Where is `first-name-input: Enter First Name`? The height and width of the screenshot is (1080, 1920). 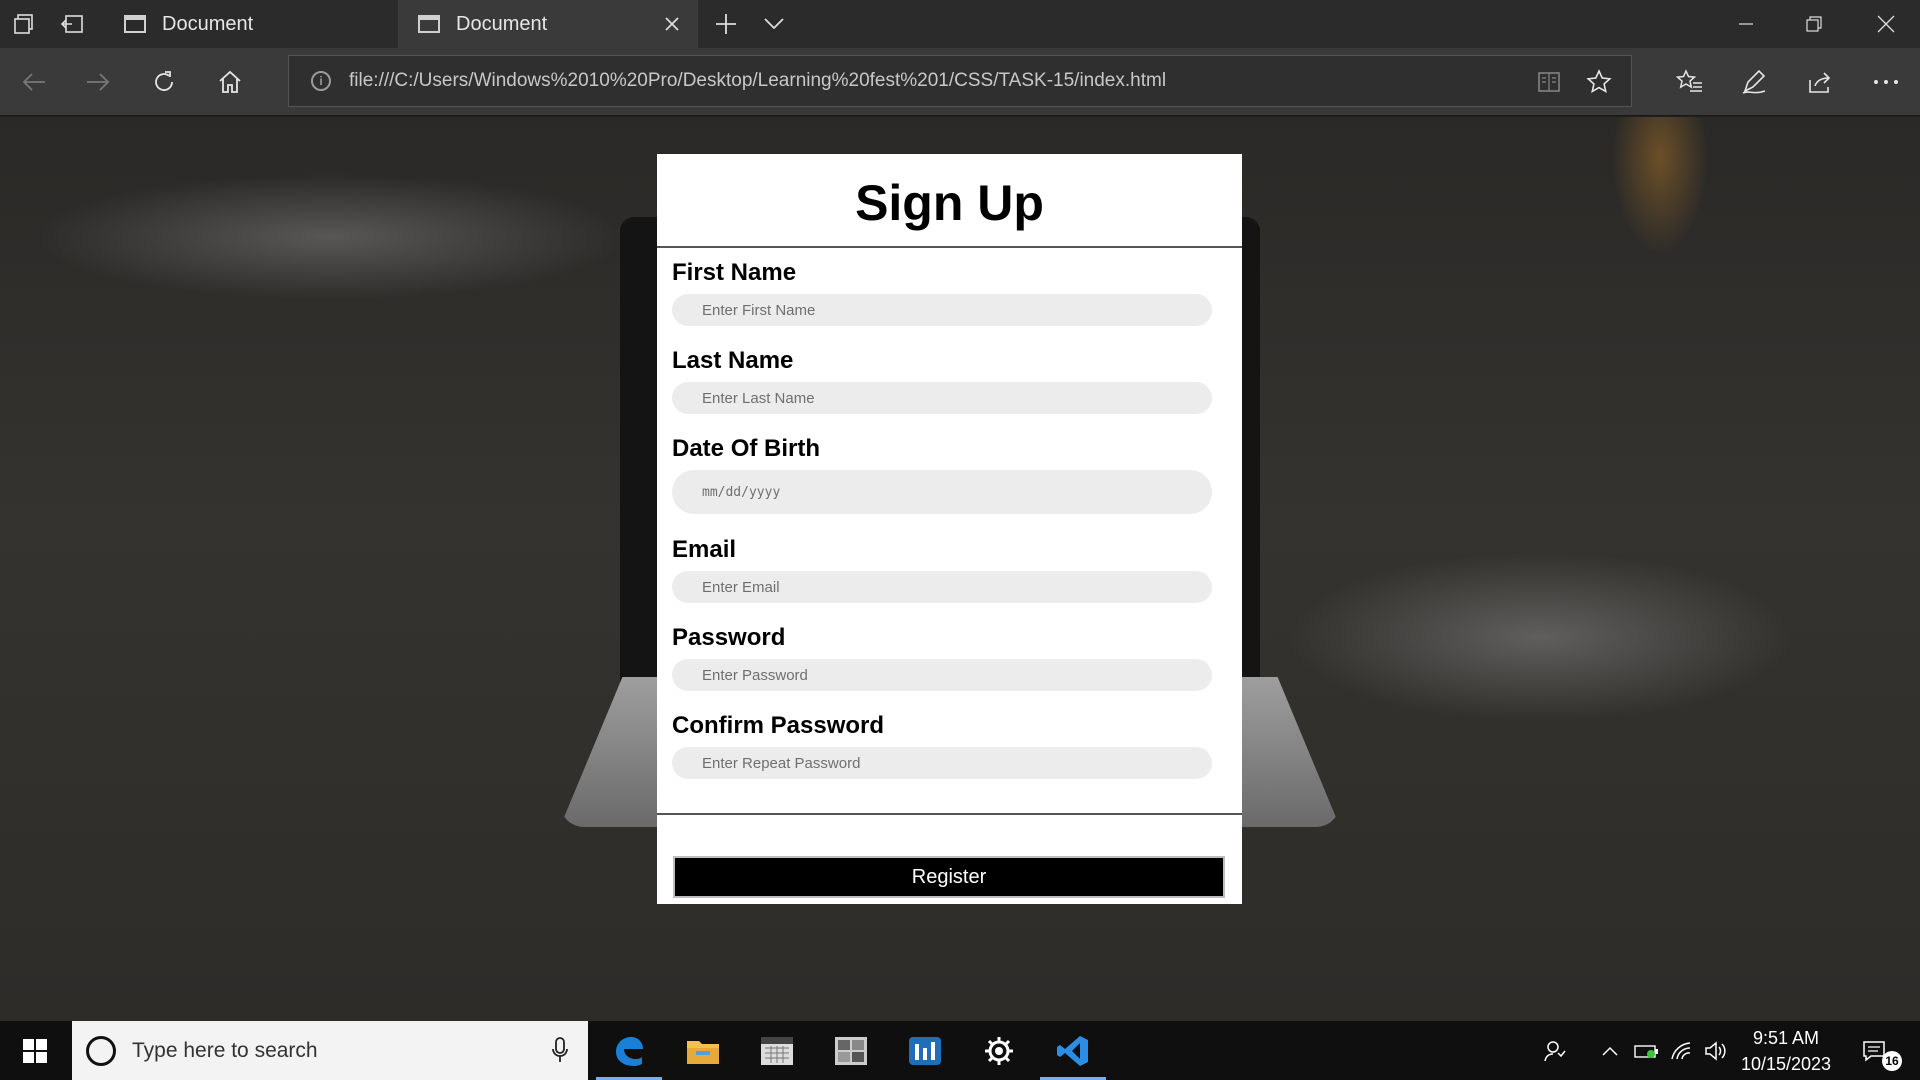
first-name-input: Enter First Name is located at coordinates (942, 310).